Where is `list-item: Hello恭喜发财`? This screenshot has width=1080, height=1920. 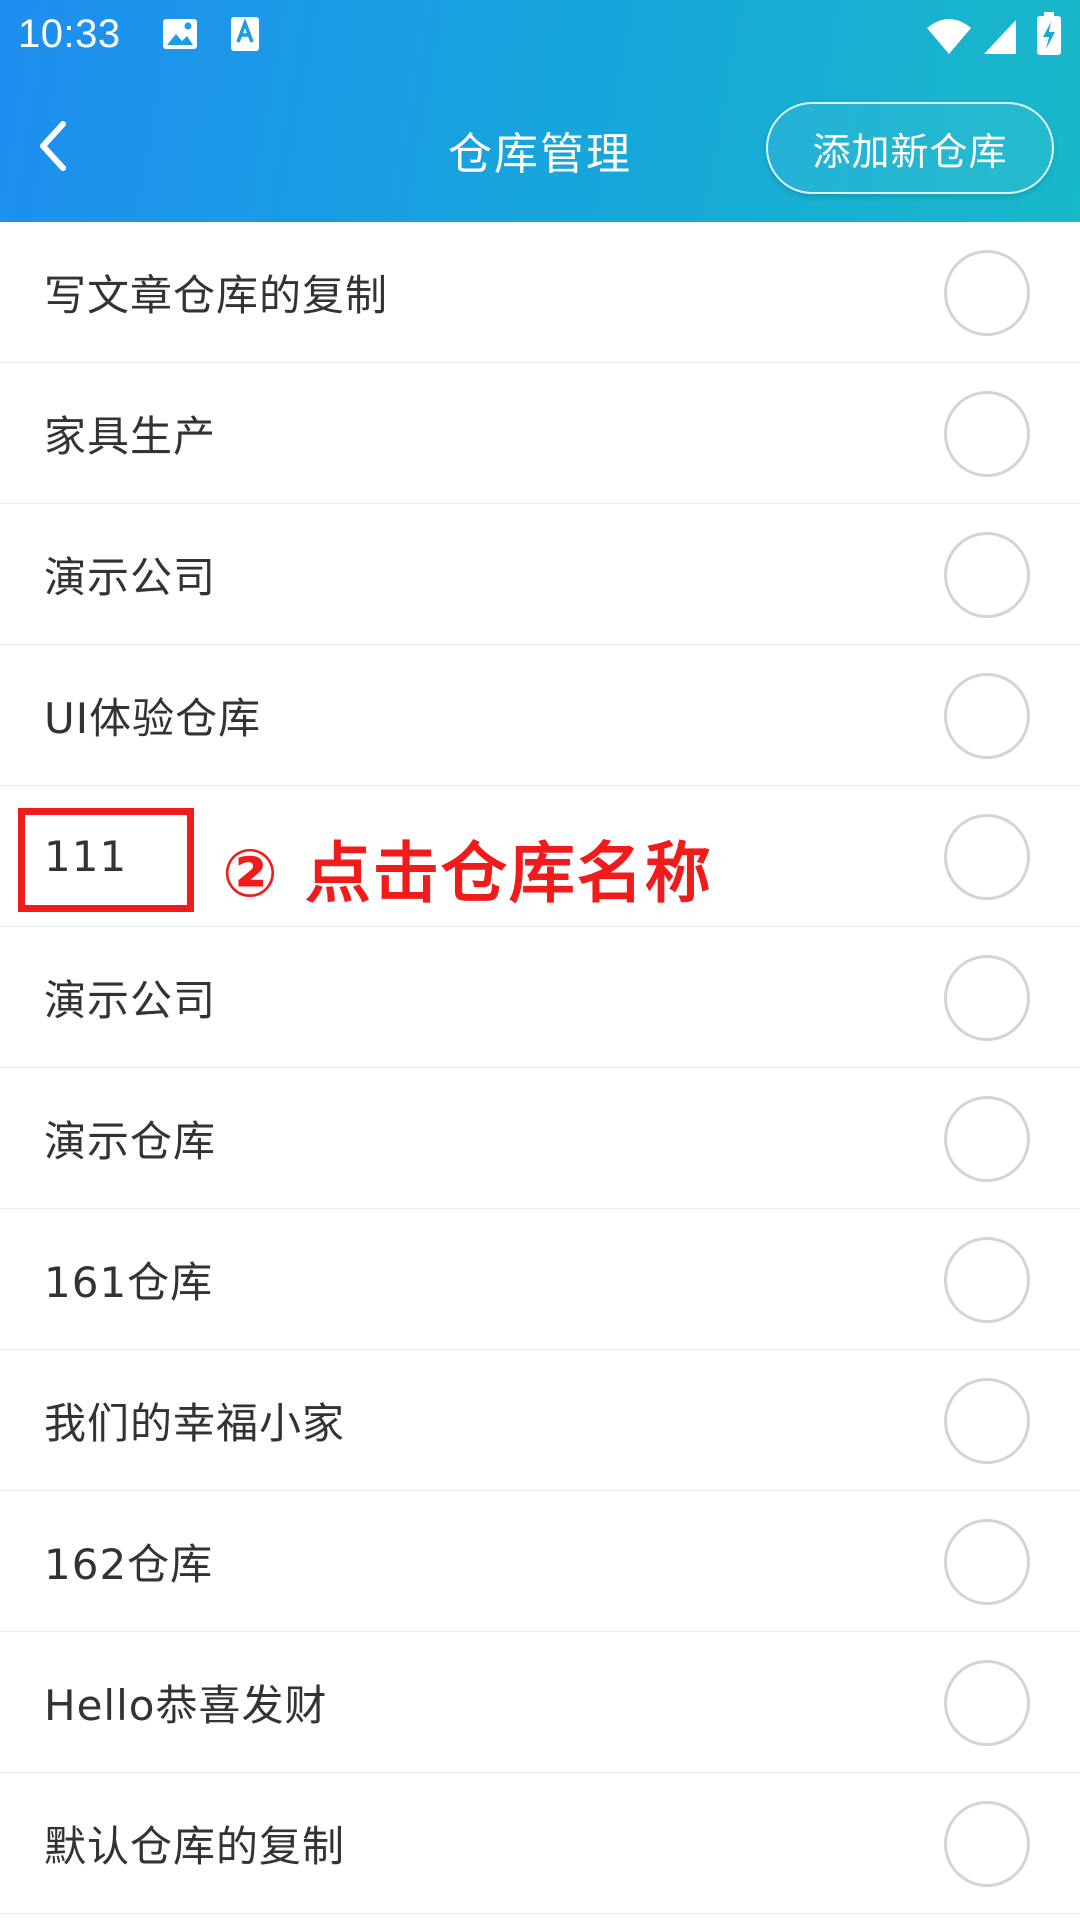
list-item: Hello恭喜发财 is located at coordinates (540, 1702).